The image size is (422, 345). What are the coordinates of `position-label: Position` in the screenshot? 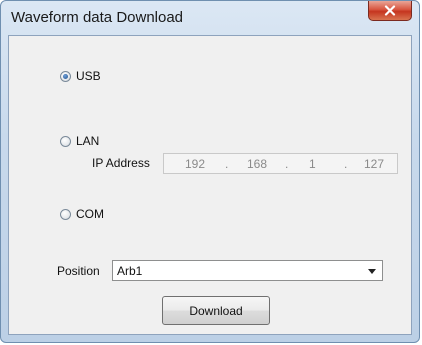 It's located at (78, 271).